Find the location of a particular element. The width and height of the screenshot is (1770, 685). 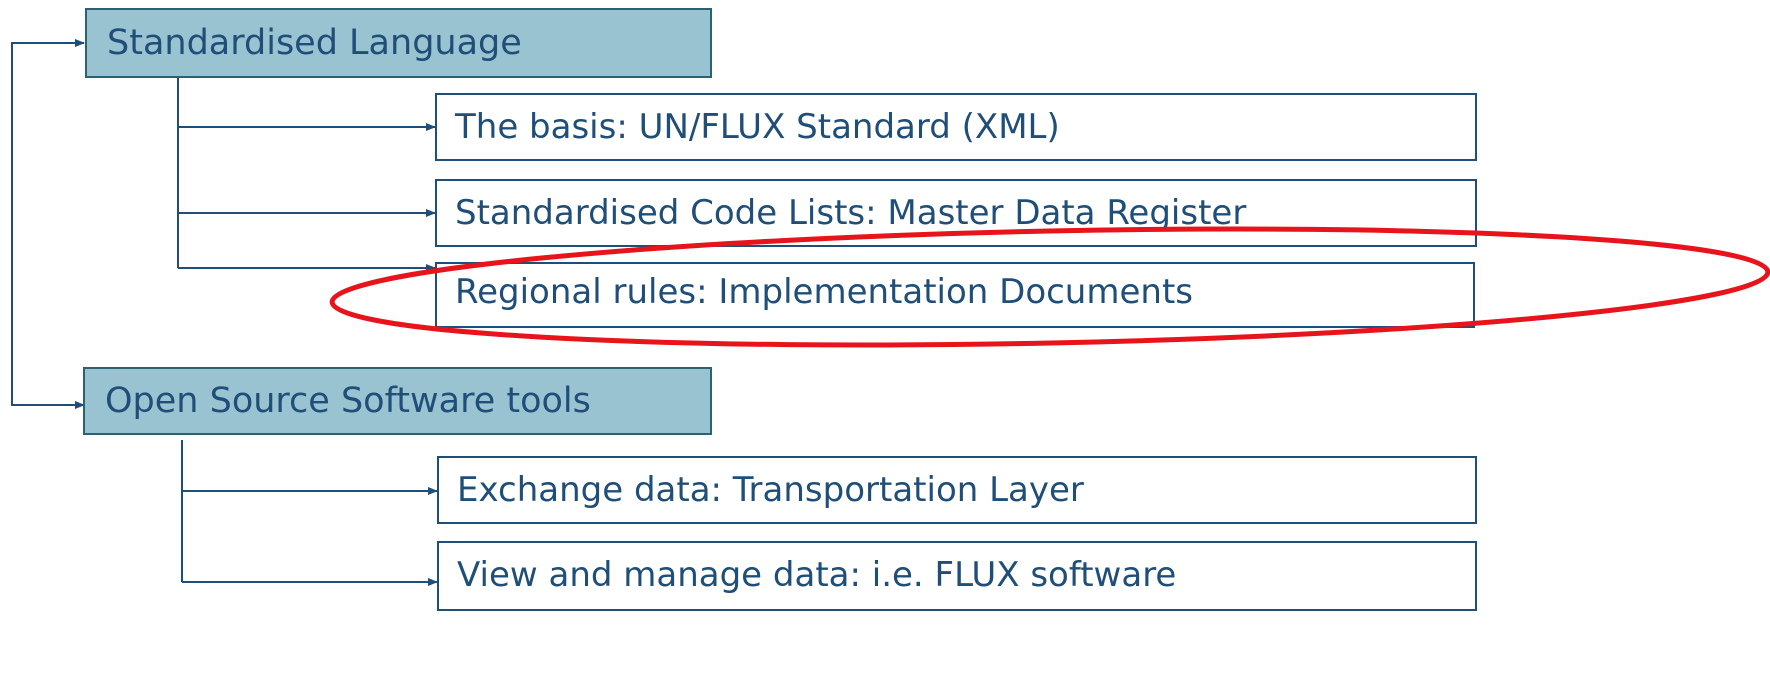

parent-open-source-software-tools: Open Source Software tools is located at coordinates (397, 401).